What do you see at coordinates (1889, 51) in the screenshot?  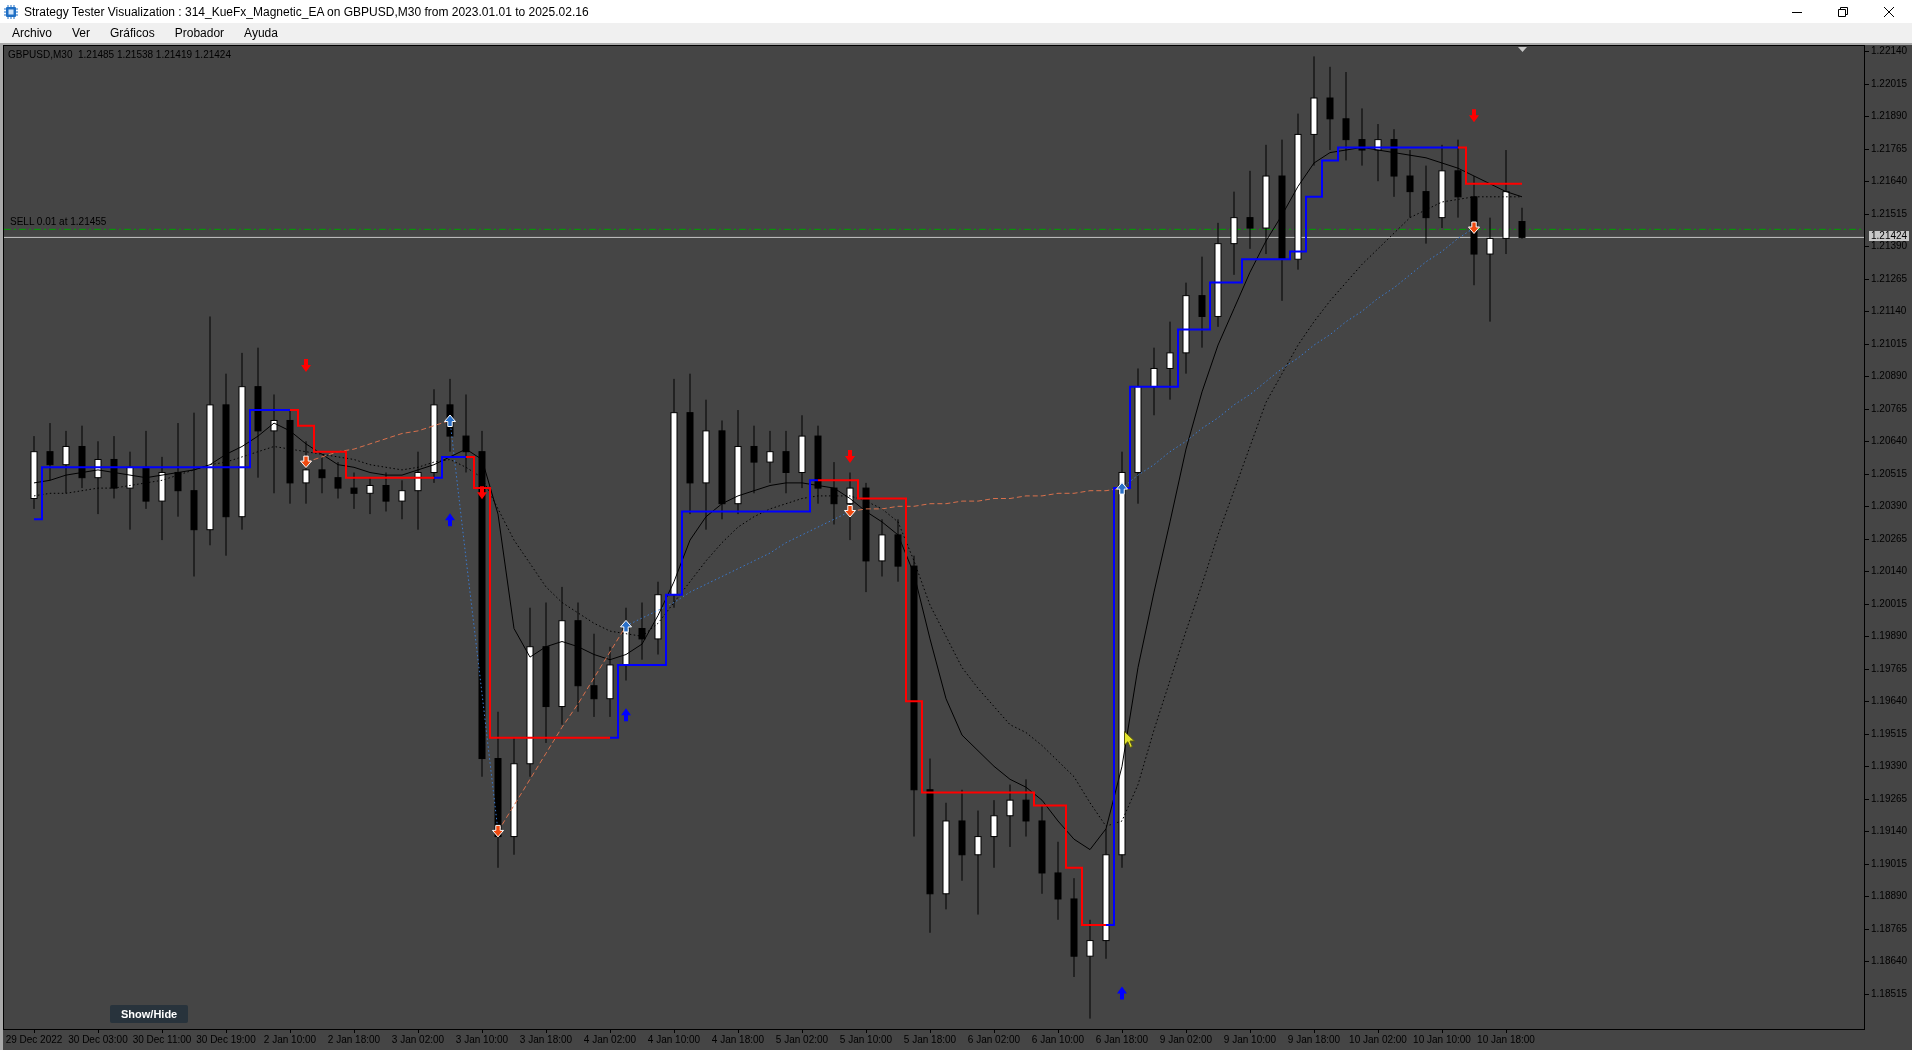 I see `price-tick-label: 1.22140` at bounding box center [1889, 51].